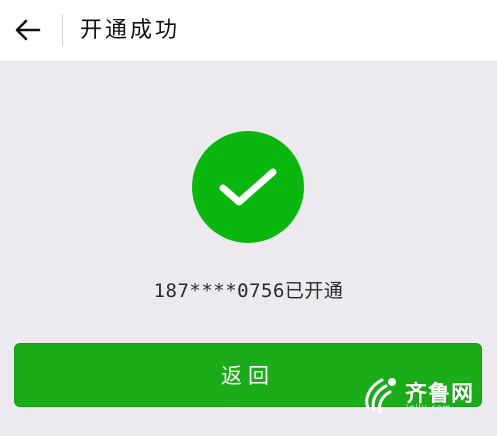 The width and height of the screenshot is (497, 436). I want to click on back-button, so click(28, 30).